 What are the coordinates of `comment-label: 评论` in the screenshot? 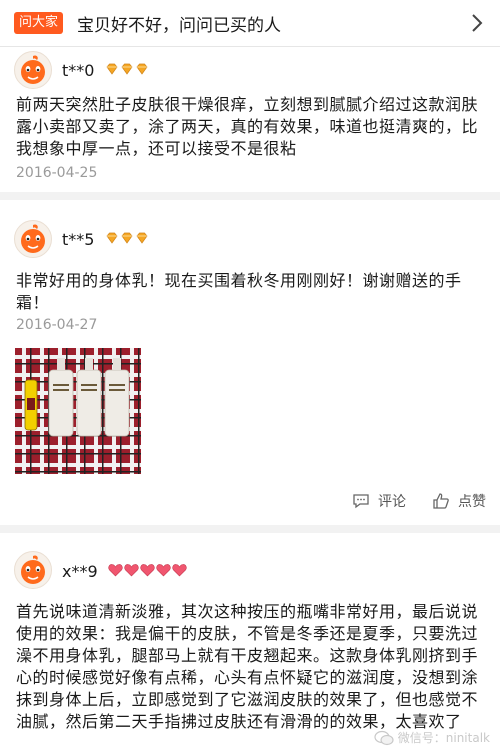 It's located at (392, 502).